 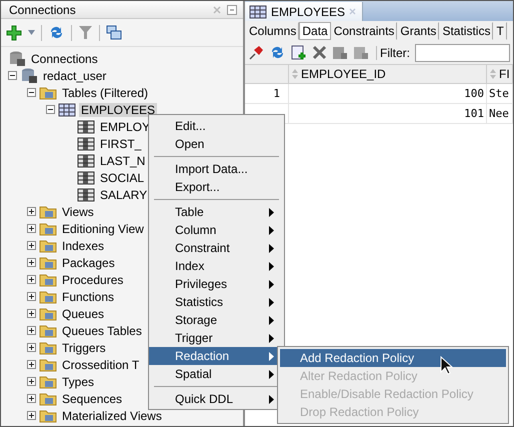 What do you see at coordinates (388, 74) in the screenshot?
I see `column-header: EMPLOYEE_ID` at bounding box center [388, 74].